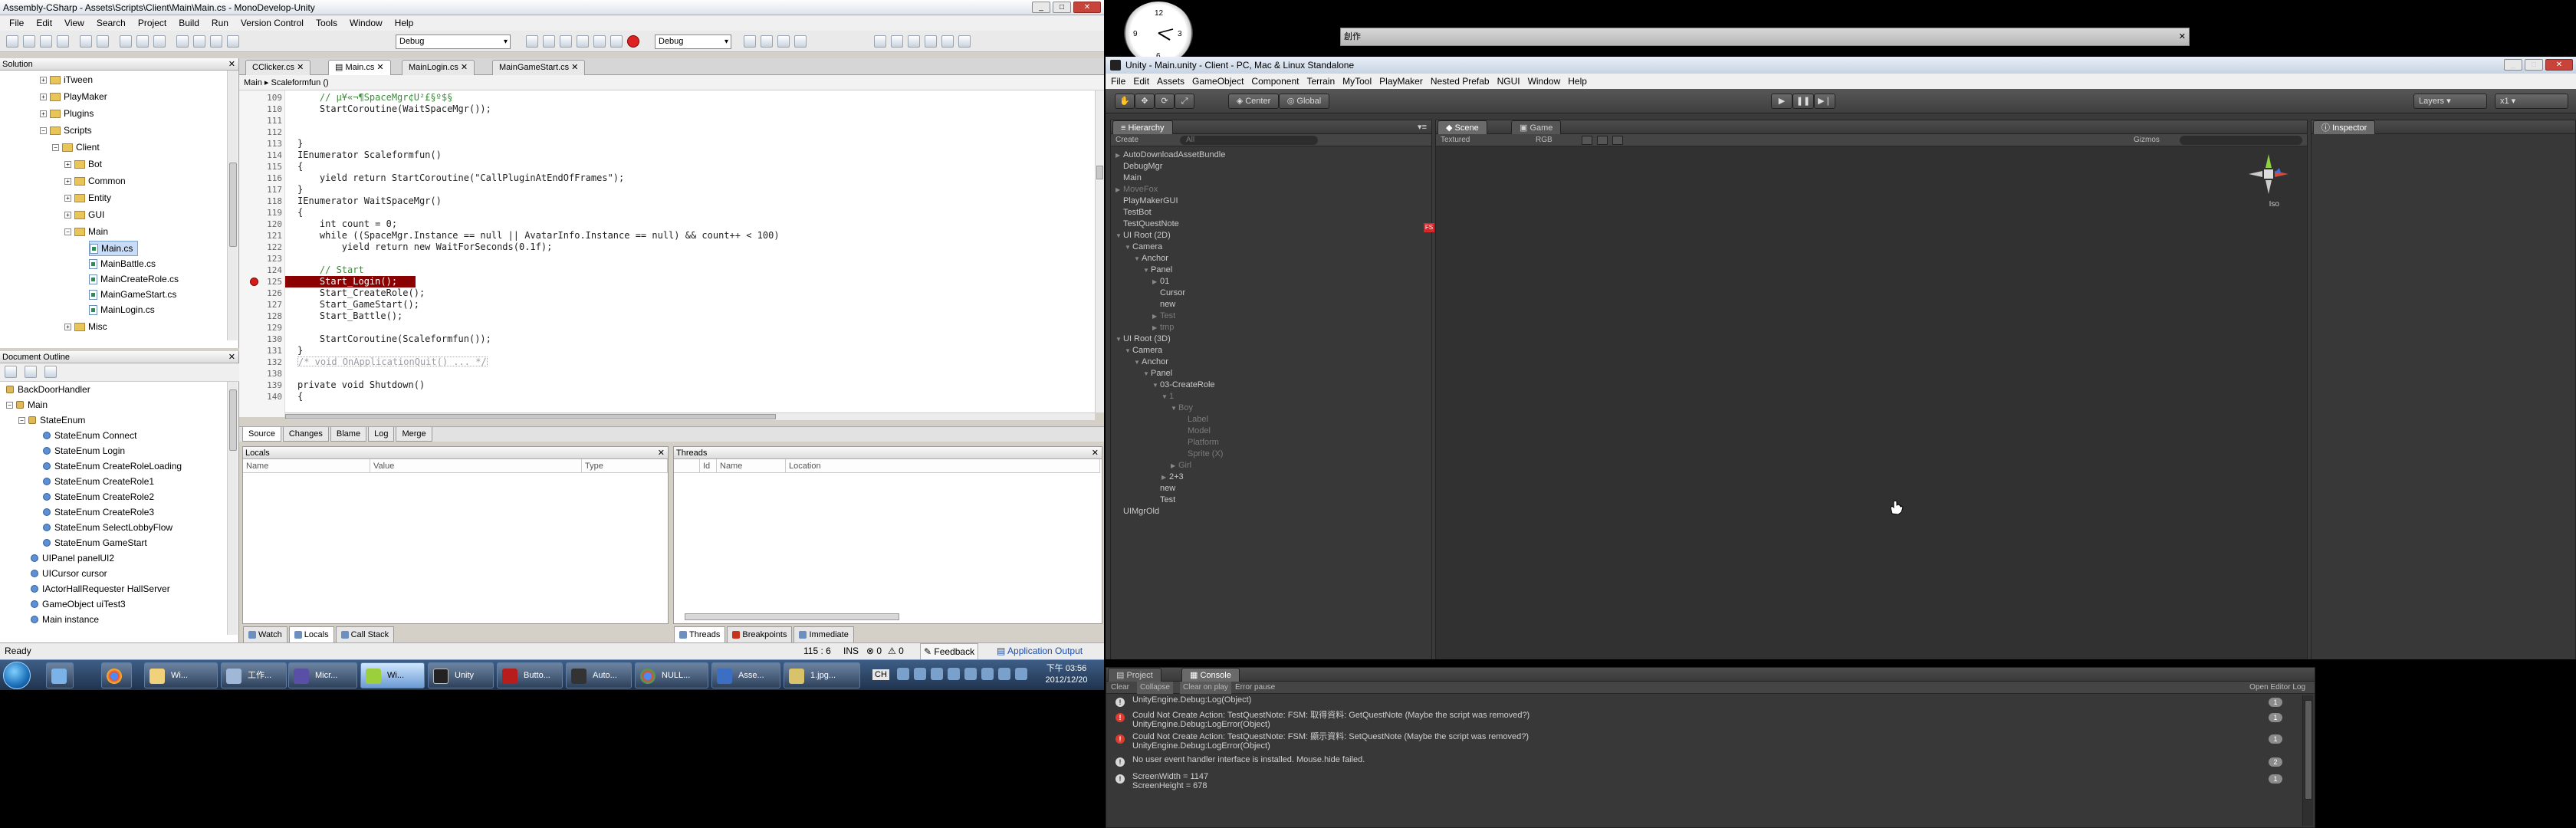  What do you see at coordinates (801, 41) in the screenshot?
I see `settings-icon` at bounding box center [801, 41].